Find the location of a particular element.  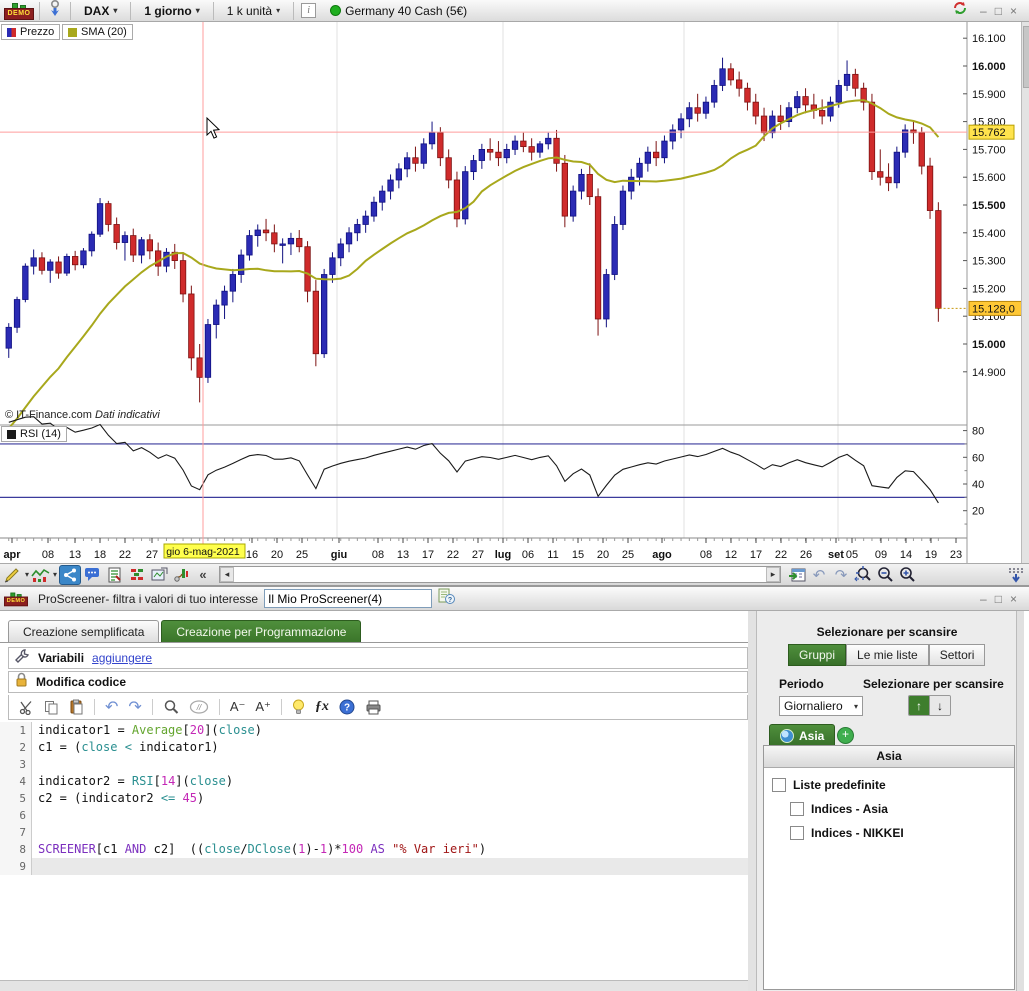

settori-button: Settori is located at coordinates (957, 655).